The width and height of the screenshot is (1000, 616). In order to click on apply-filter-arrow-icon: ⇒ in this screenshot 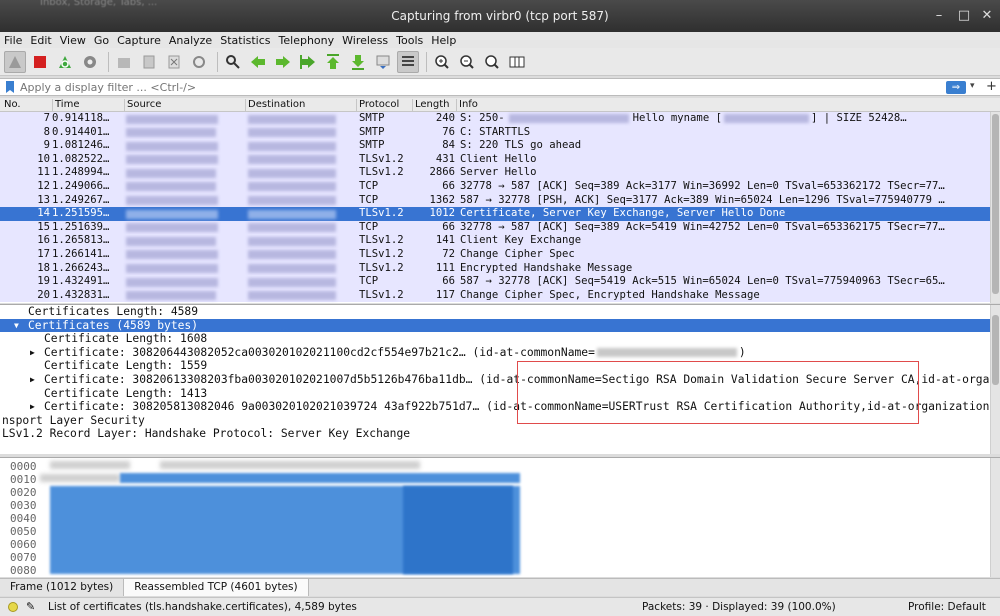, I will do `click(956, 87)`.